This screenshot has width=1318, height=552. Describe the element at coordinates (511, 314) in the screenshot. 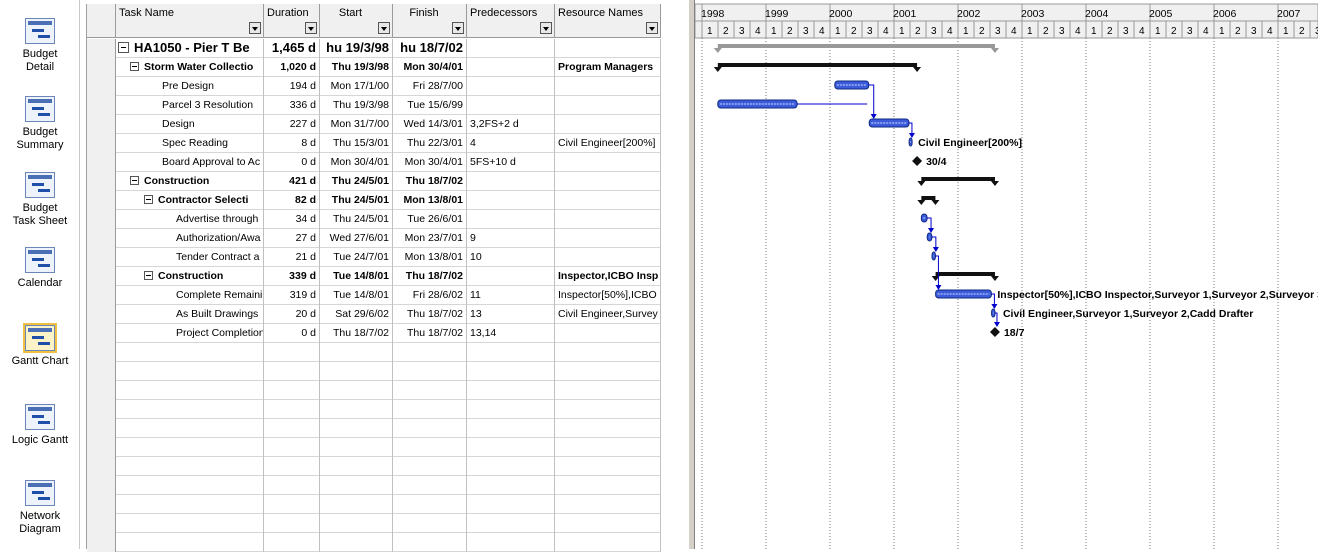

I see `cell-pred: 13` at that location.